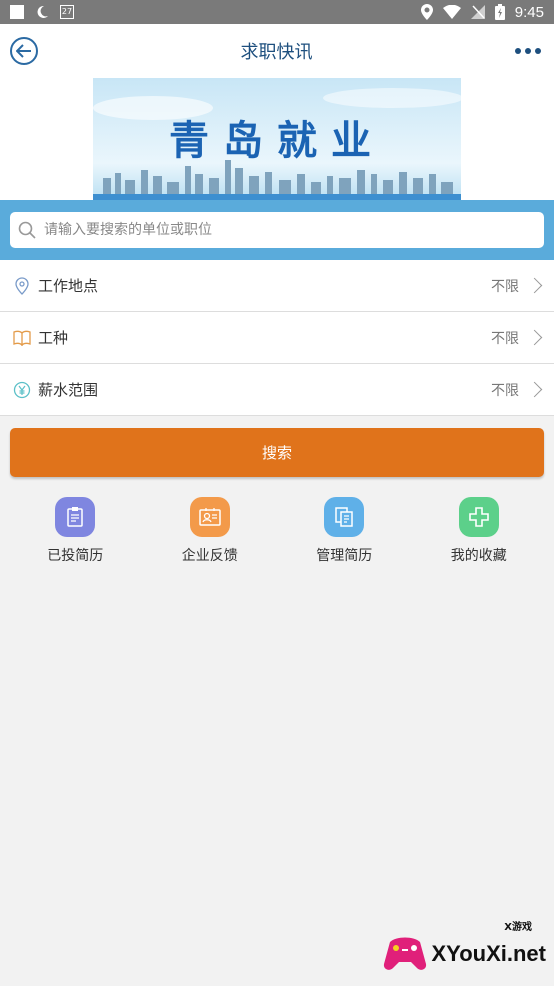 This screenshot has height=986, width=554. Describe the element at coordinates (344, 517) in the screenshot. I see `documents-icon` at that location.